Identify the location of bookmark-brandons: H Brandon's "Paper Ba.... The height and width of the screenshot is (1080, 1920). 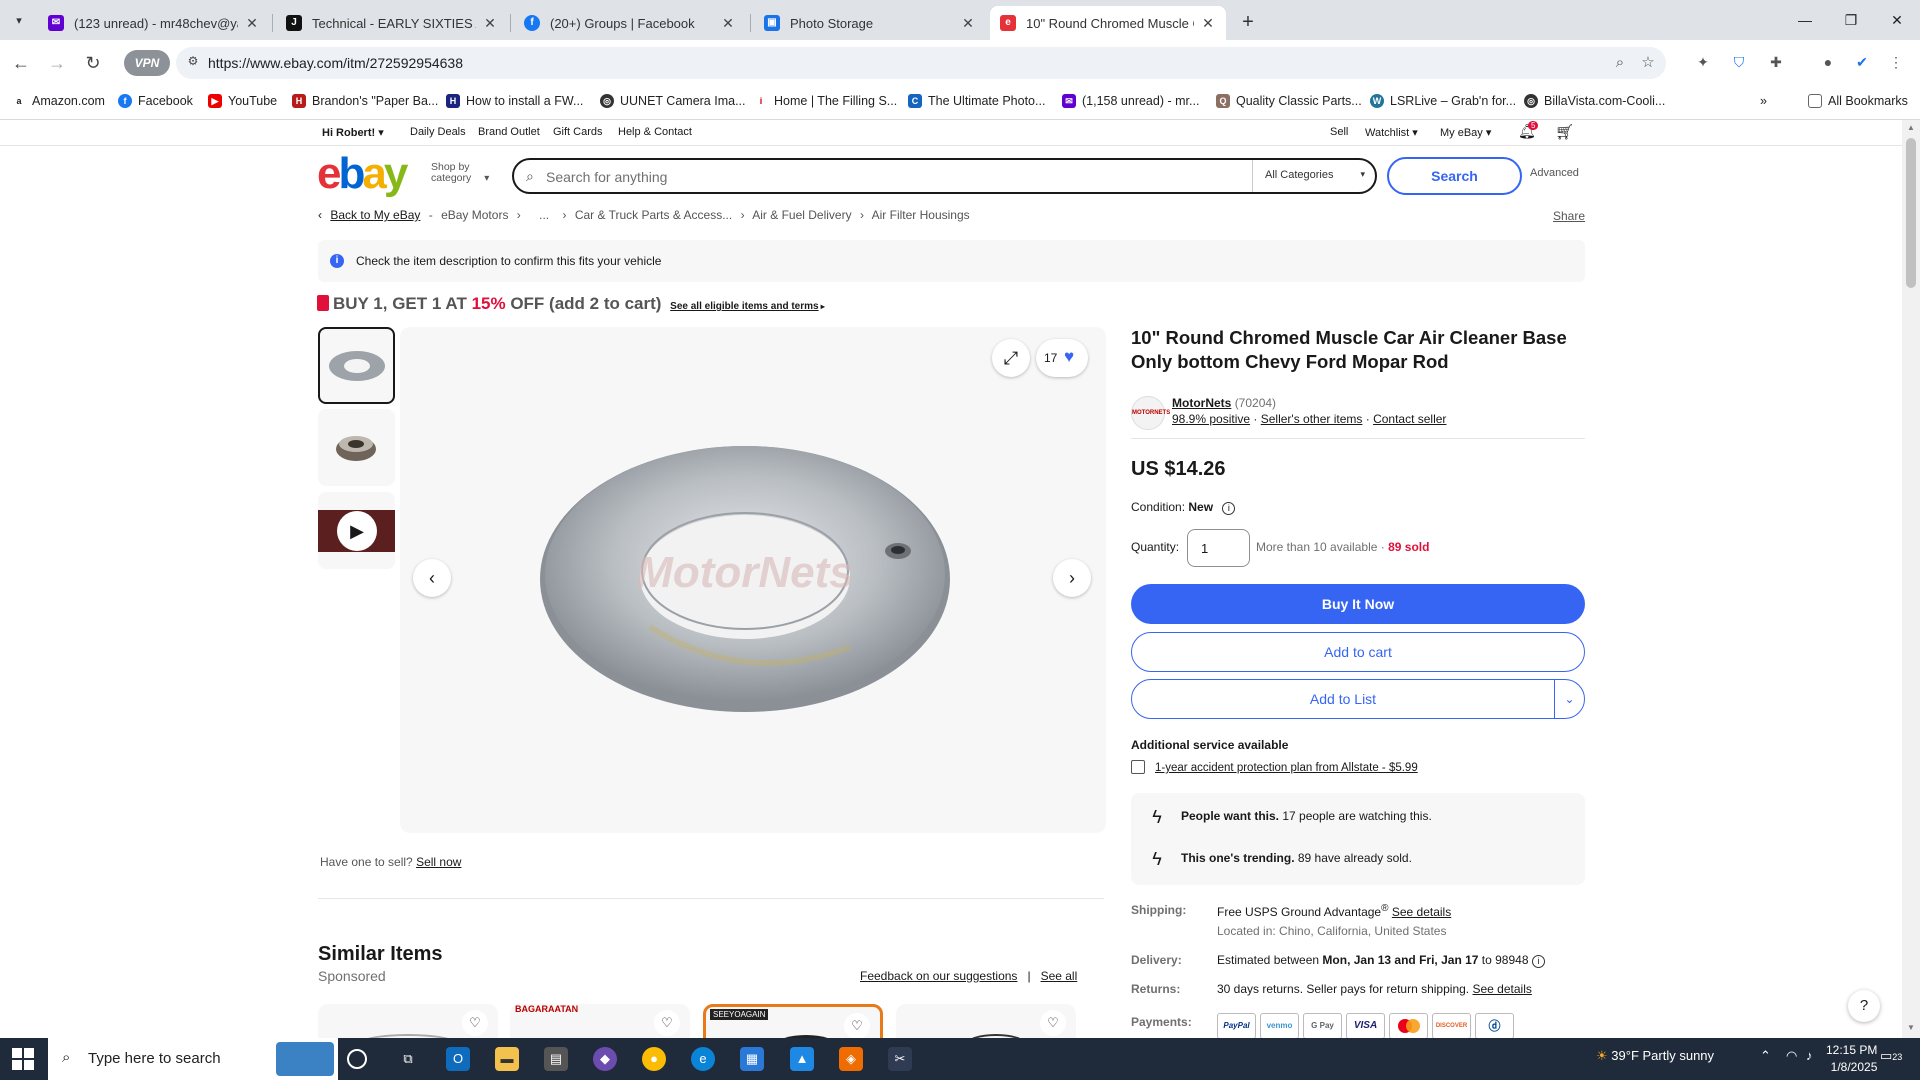
(365, 101).